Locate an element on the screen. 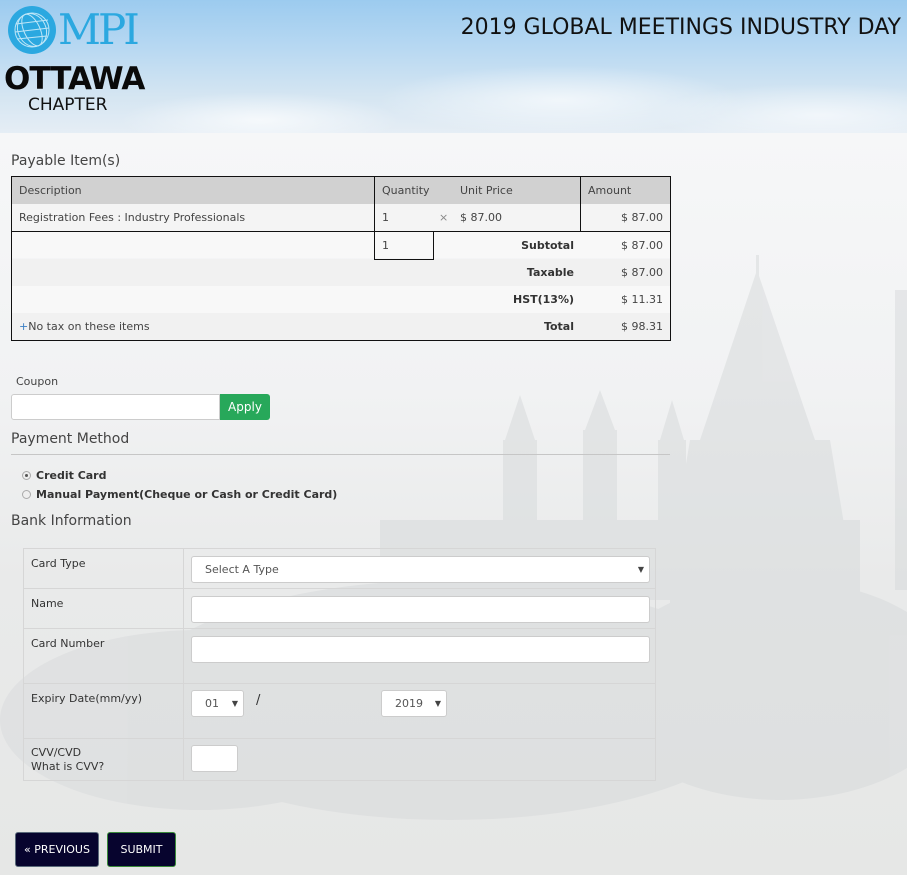  item-amount: $ 87.00 is located at coordinates (642, 217).